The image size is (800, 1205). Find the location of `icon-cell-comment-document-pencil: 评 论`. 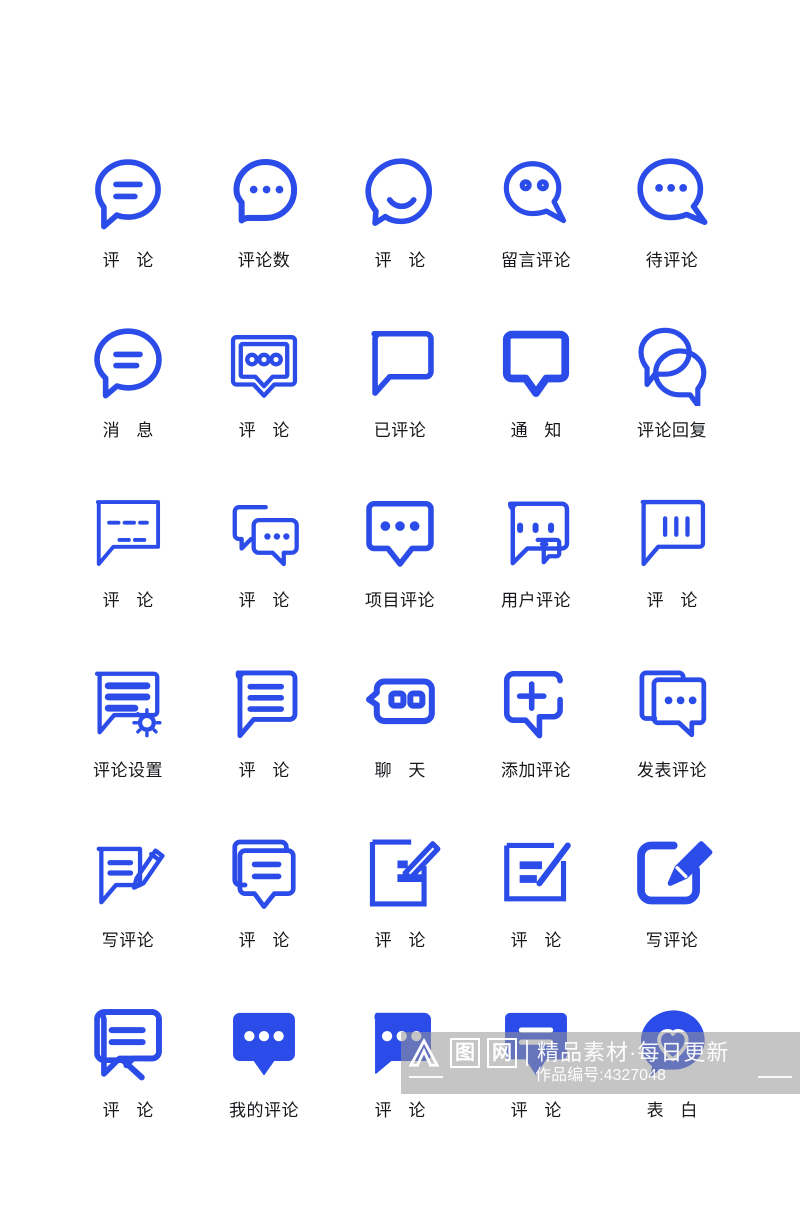

icon-cell-comment-document-pencil: 评 论 is located at coordinates (400, 915).